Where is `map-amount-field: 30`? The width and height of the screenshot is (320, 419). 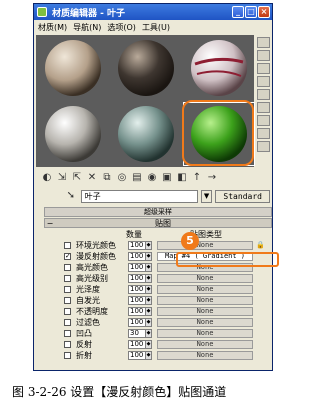
map-amount-field: 30 is located at coordinates (137, 333).